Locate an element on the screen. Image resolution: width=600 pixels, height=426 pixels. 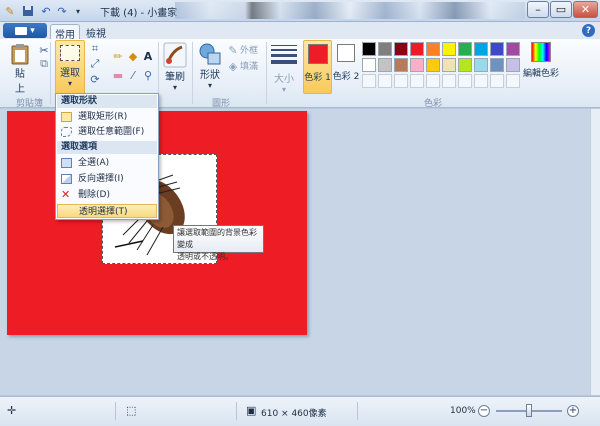
rotate-icon: ⟳ is located at coordinates (95, 79).